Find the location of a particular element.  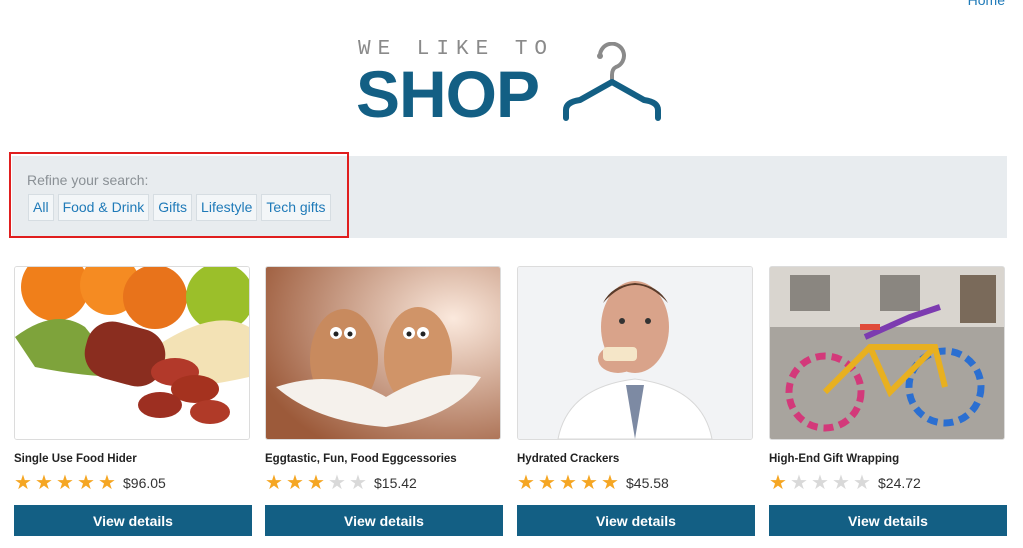

product-name: Single Use Food Hider is located at coordinates (75, 459).